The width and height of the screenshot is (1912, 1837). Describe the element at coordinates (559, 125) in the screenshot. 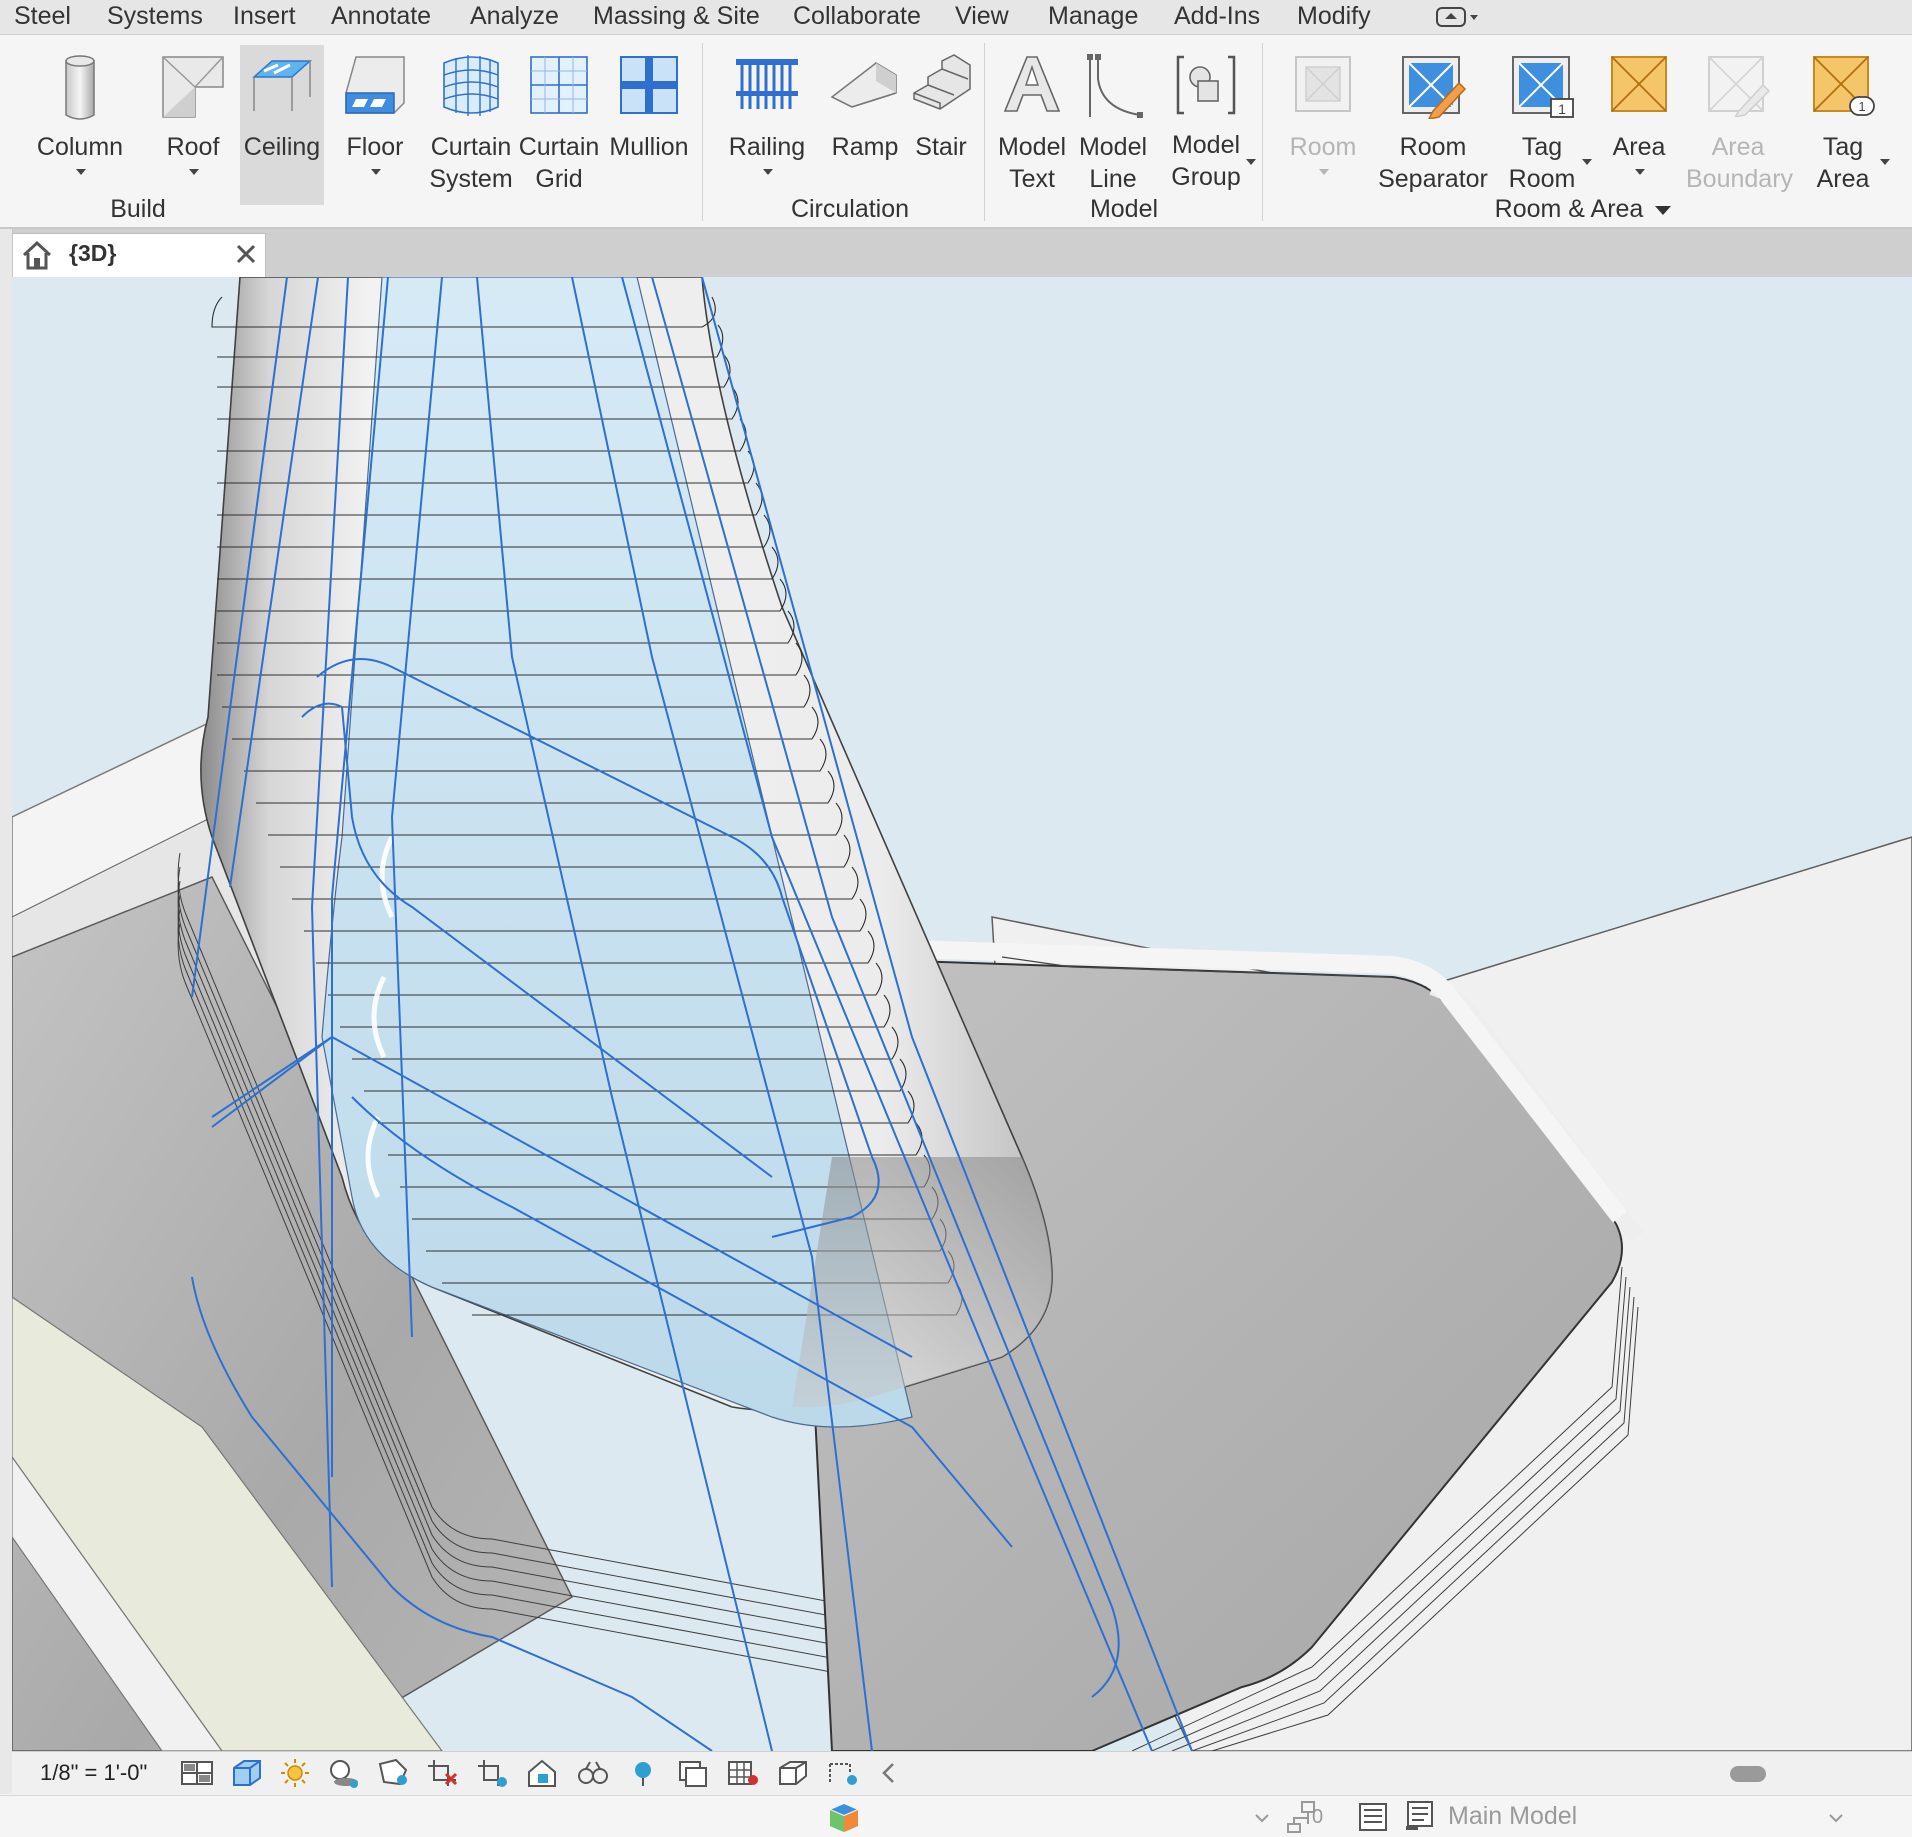

I see `curtain-grid-button: Curtain Grid` at that location.